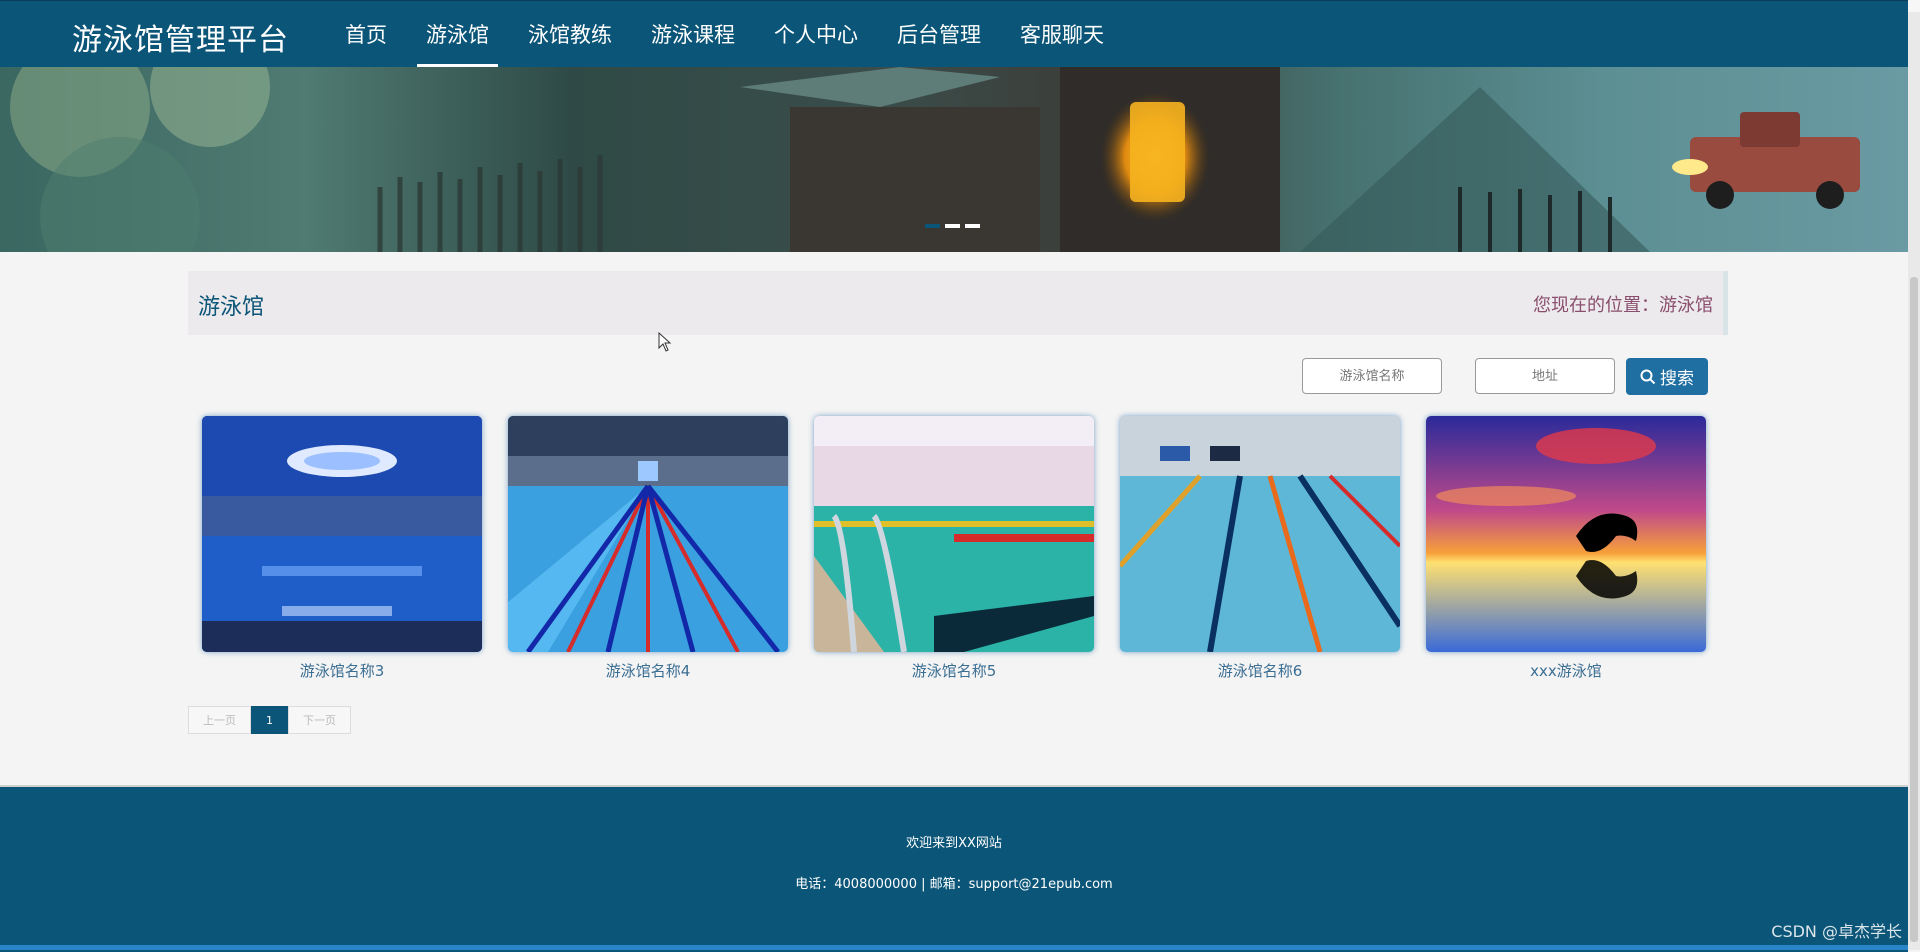 This screenshot has height=952, width=1920. What do you see at coordinates (1566, 670) in the screenshot?
I see `pool-card-label: xxx游泳馆` at bounding box center [1566, 670].